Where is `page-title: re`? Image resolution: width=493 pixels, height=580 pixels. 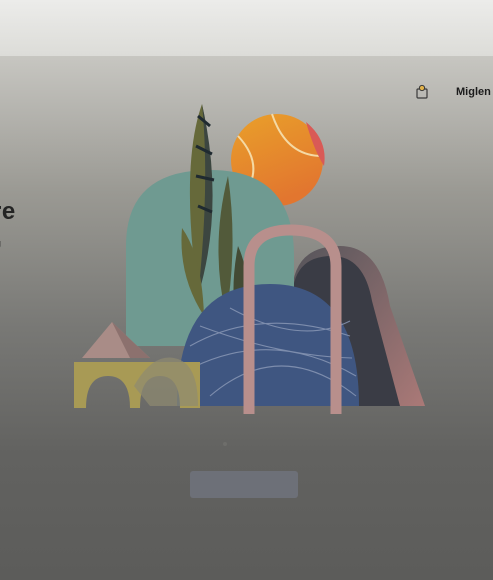 page-title: re is located at coordinates (8, 211).